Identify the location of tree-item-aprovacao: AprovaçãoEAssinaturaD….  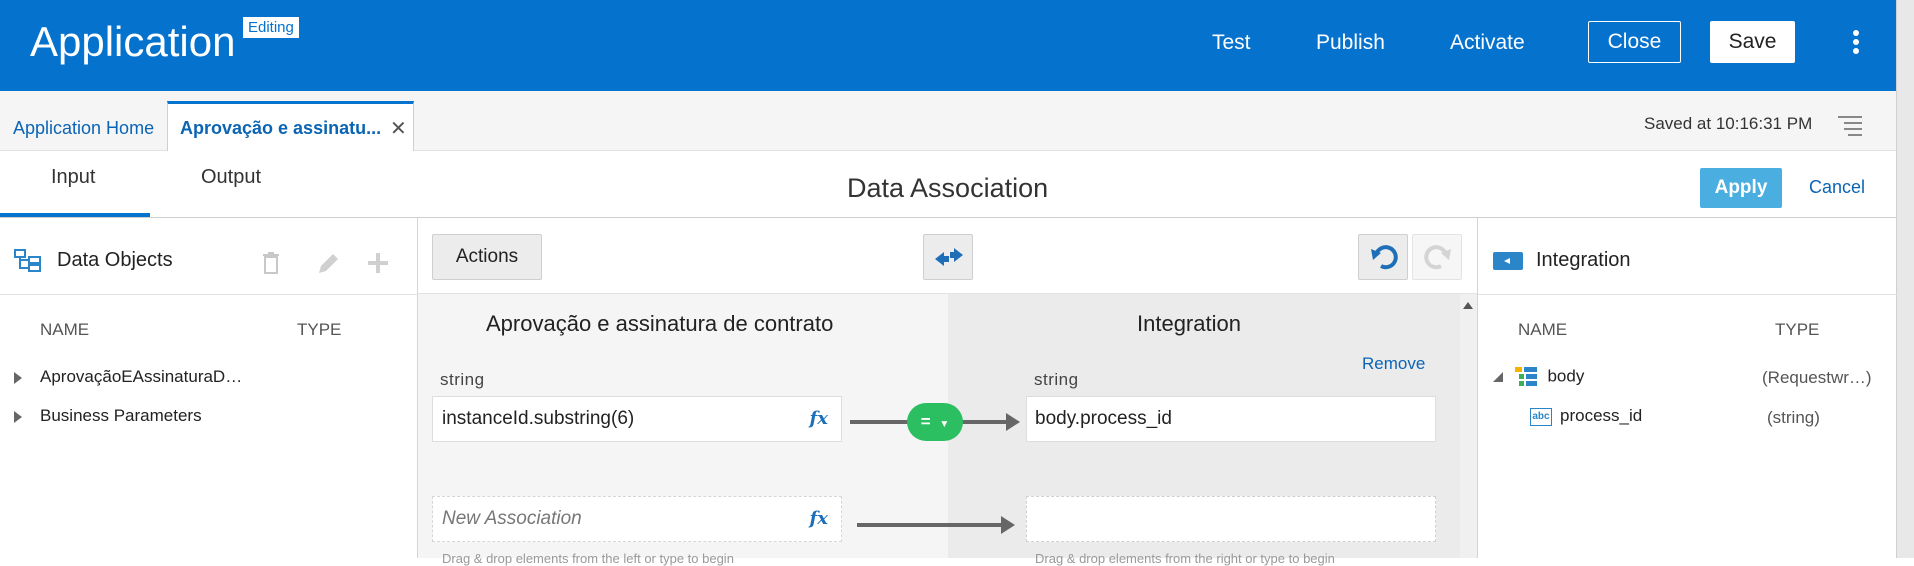
(128, 377).